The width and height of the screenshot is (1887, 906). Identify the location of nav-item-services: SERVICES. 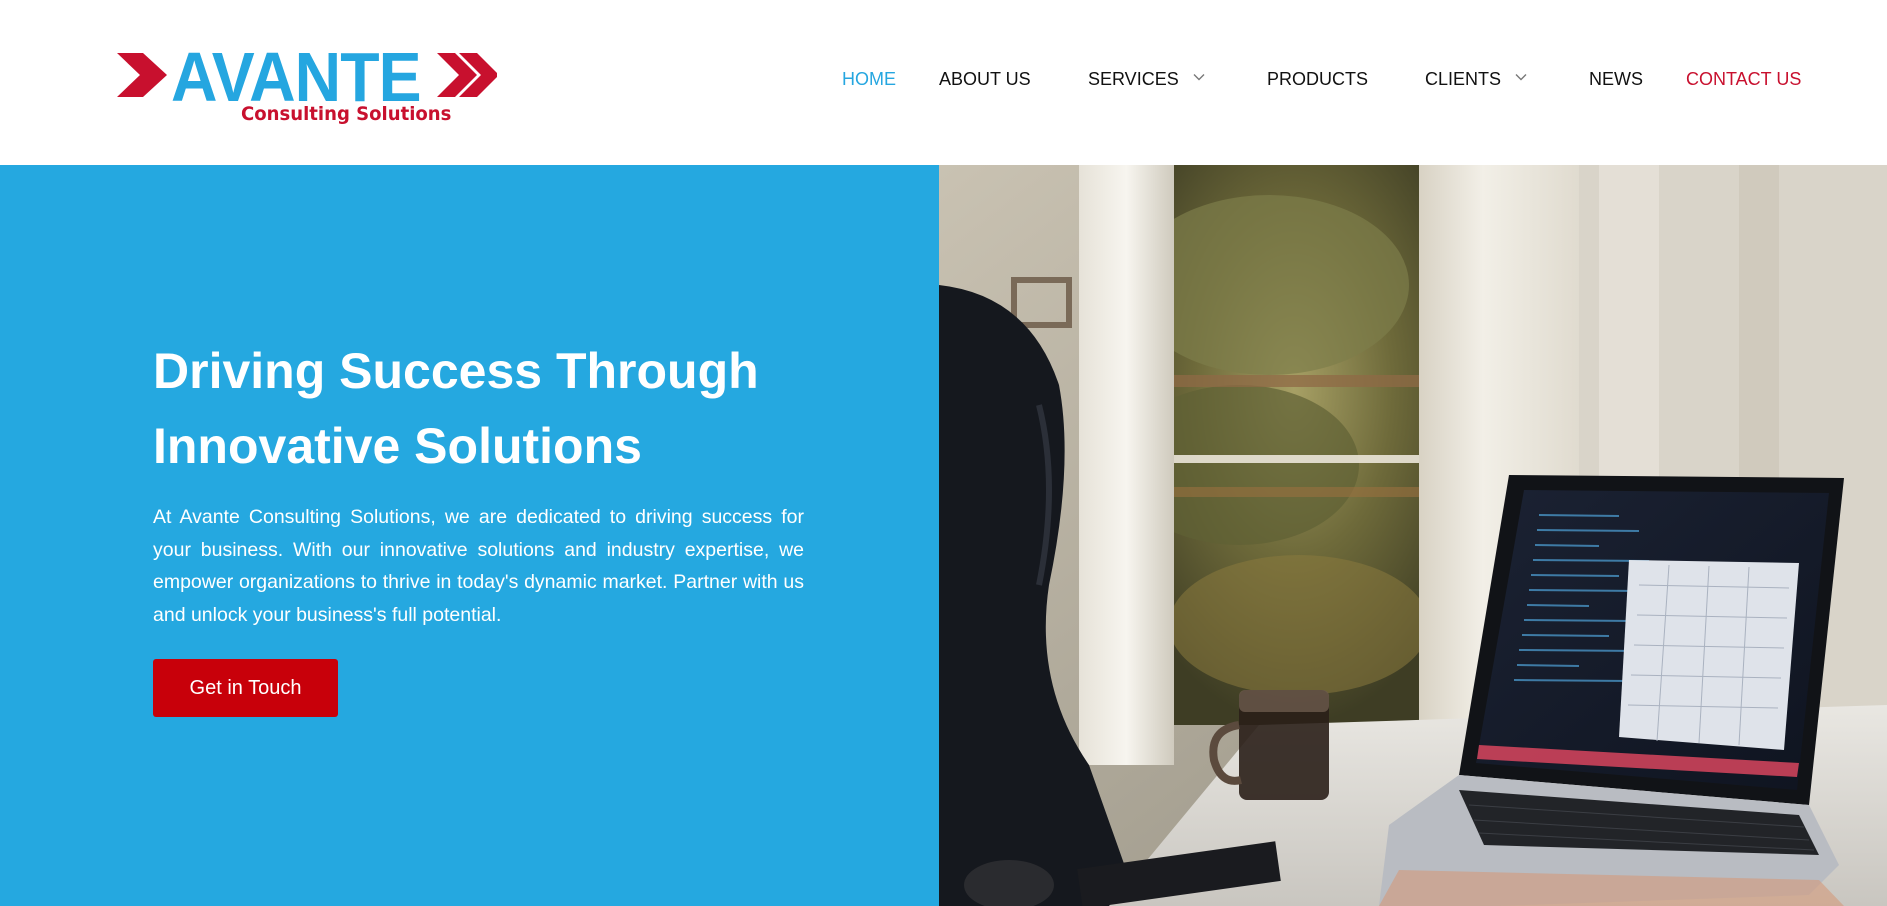
(1133, 79).